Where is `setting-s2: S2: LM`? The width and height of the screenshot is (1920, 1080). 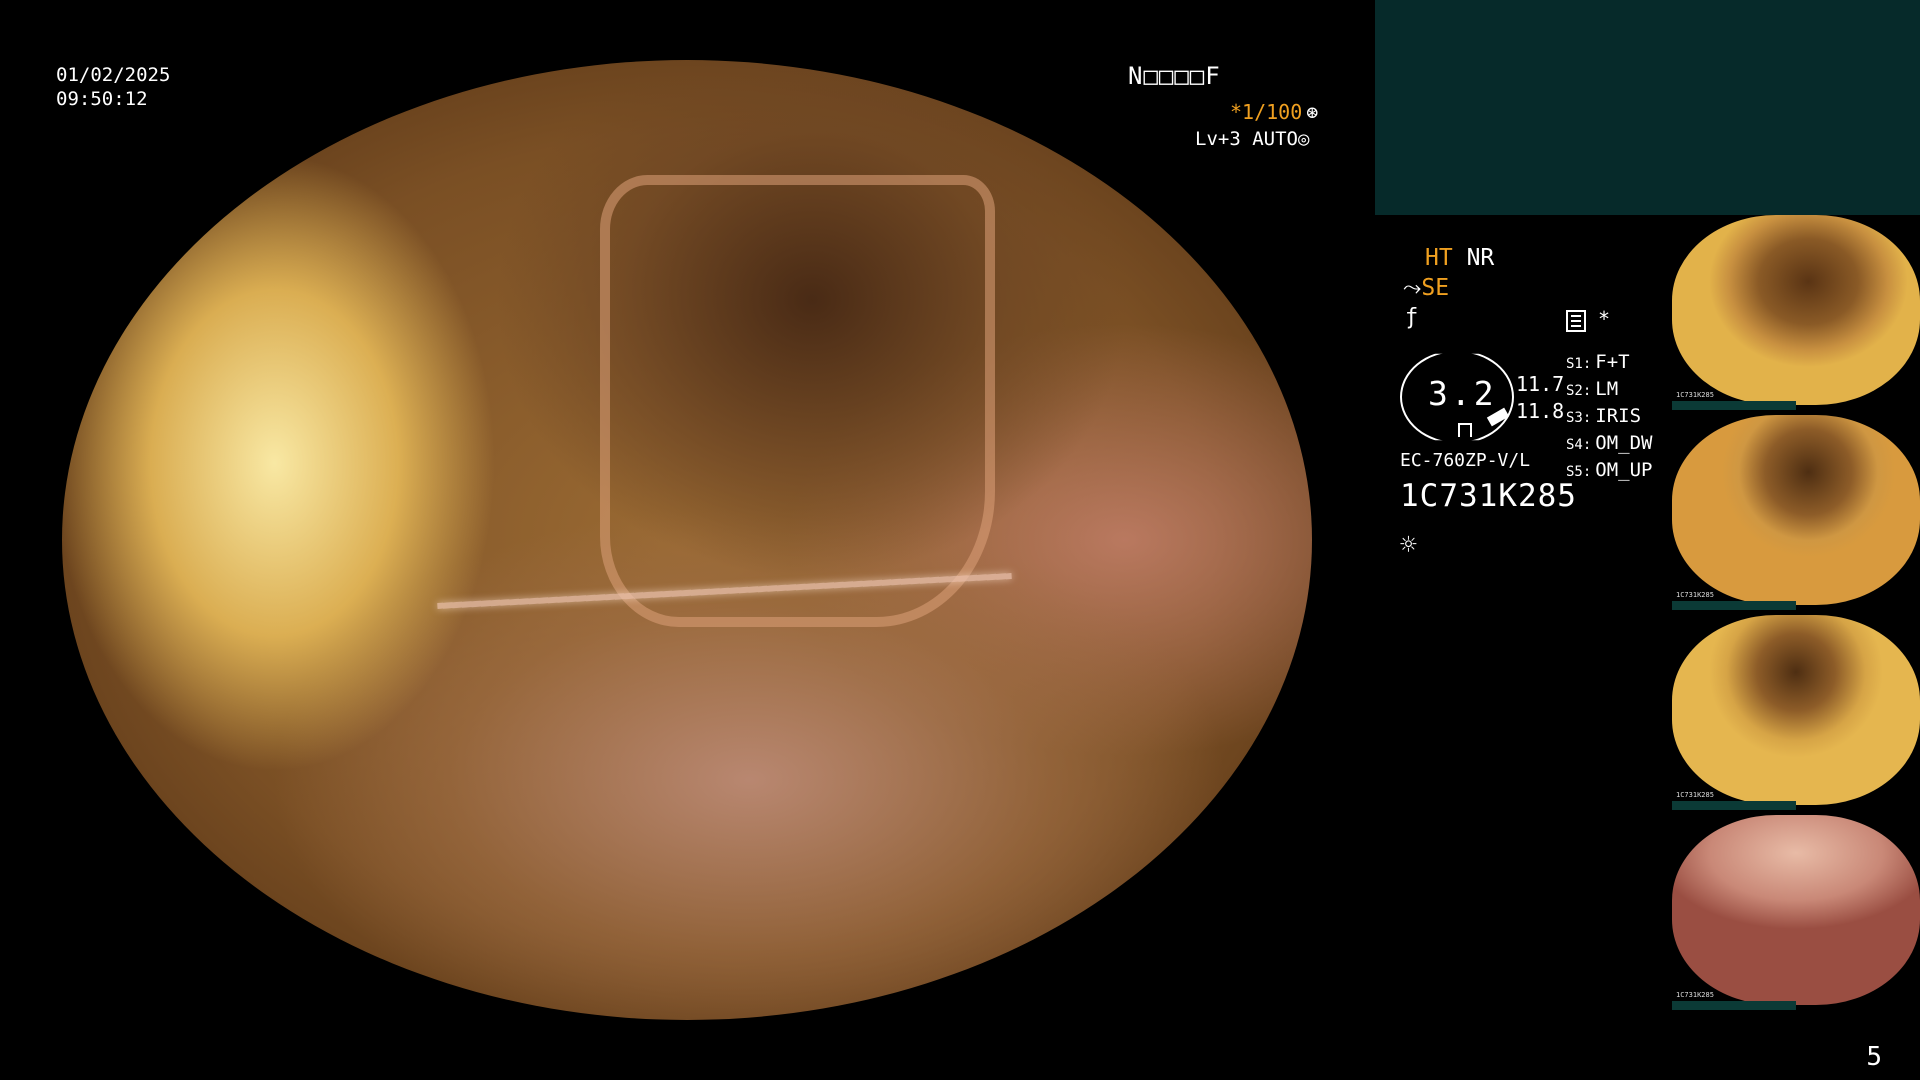
setting-s2: S2: LM is located at coordinates (1592, 389).